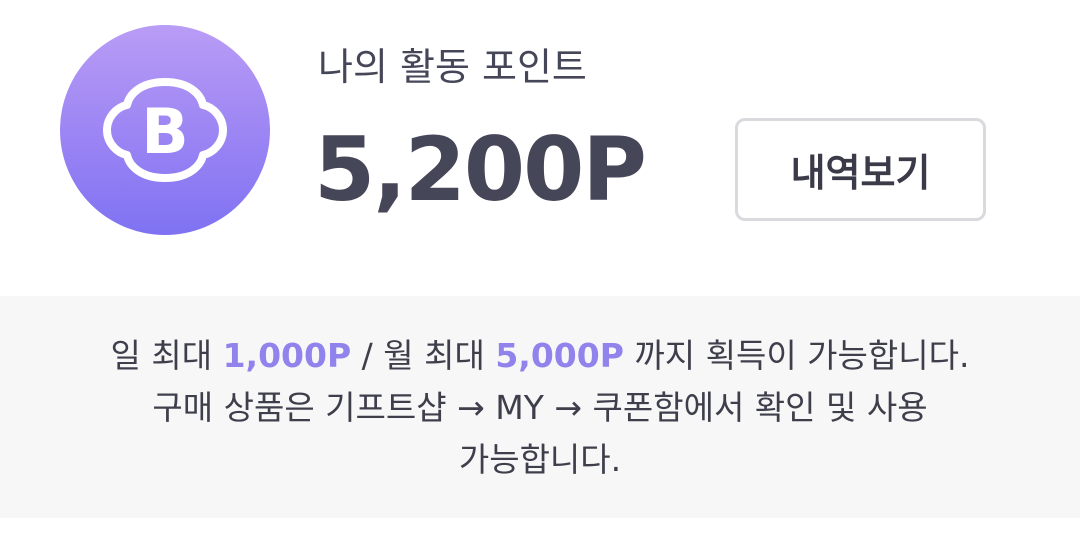 This screenshot has height=558, width=1080. I want to click on info-line-1: 일 최대 1,000P / 월 최대 5,000P 까지 획득이 가능합니다., so click(540, 356).